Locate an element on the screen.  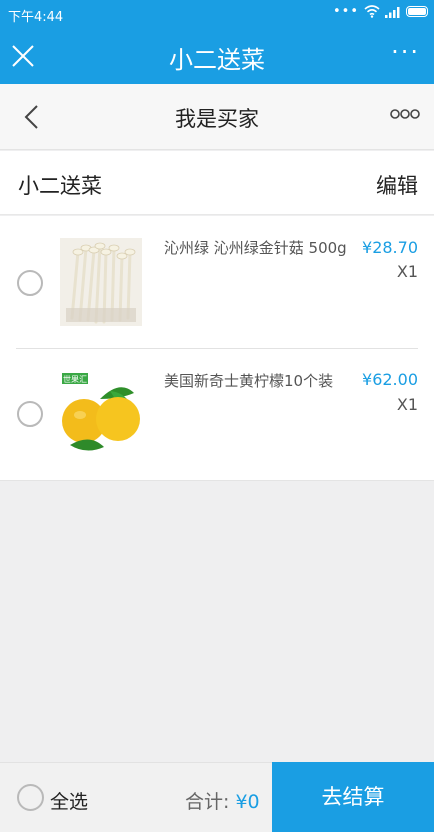
more-menu-button: ··· is located at coordinates (405, 52).